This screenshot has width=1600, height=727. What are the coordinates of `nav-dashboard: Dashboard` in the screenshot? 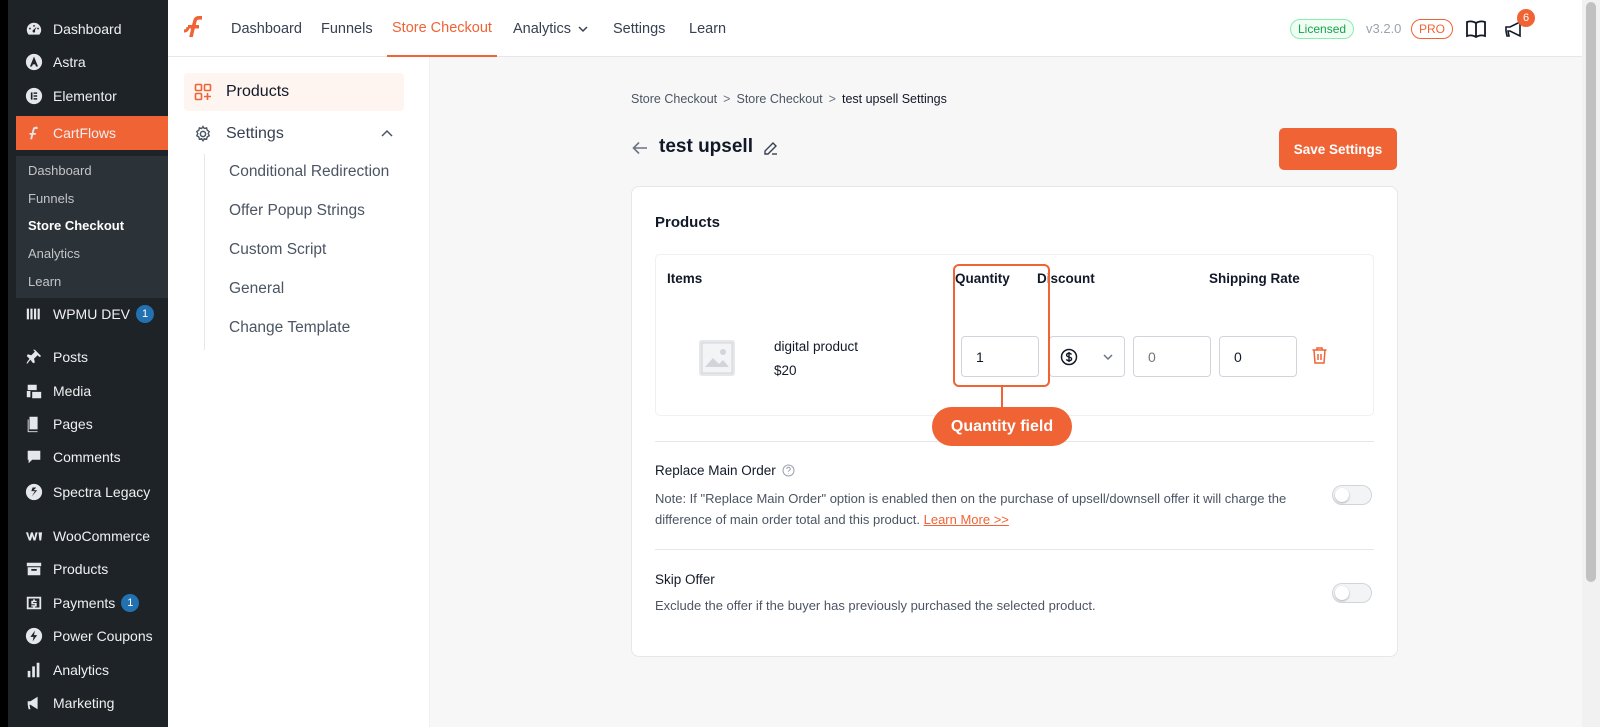 It's located at (266, 28).